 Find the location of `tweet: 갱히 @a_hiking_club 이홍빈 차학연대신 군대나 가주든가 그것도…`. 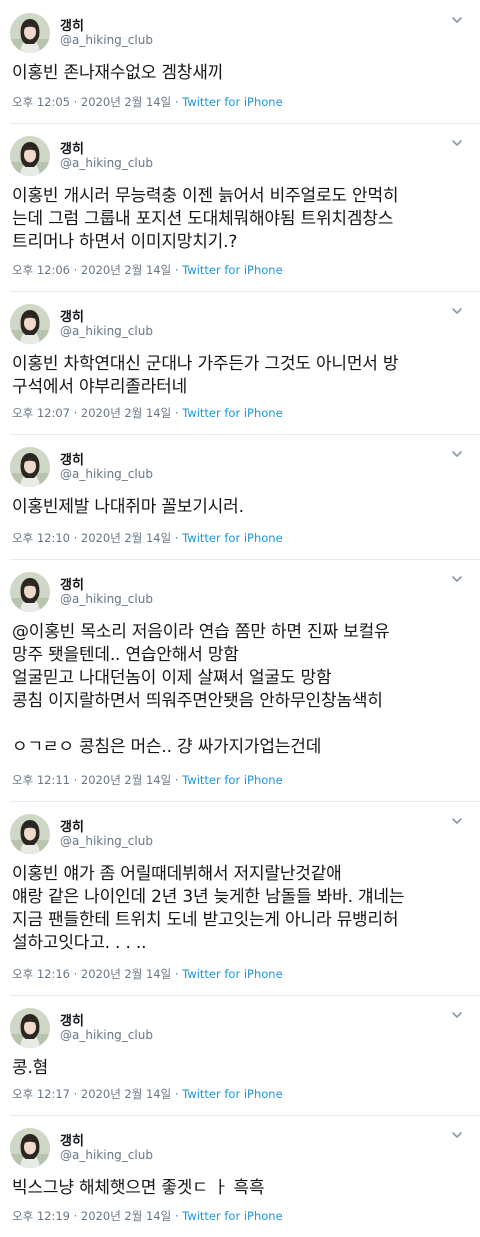

tweet: 갱히 @a_hiking_club 이홍빈 차학연대신 군대나 가주든가 그것도… is located at coordinates (240, 362).